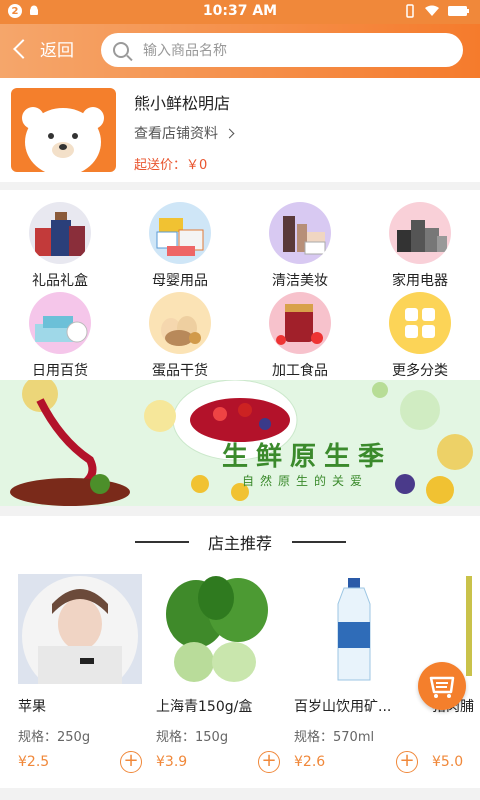 This screenshot has height=800, width=480. I want to click on category-appliances: 家用电器, so click(420, 246).